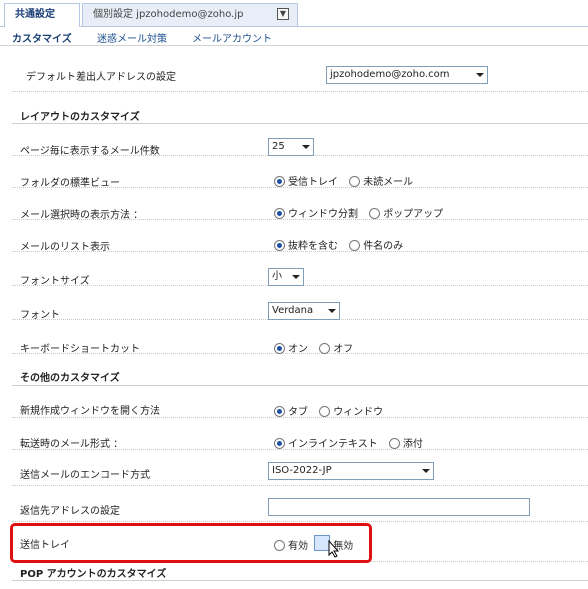 The image size is (588, 589). I want to click on section-divider, so click(300, 580).